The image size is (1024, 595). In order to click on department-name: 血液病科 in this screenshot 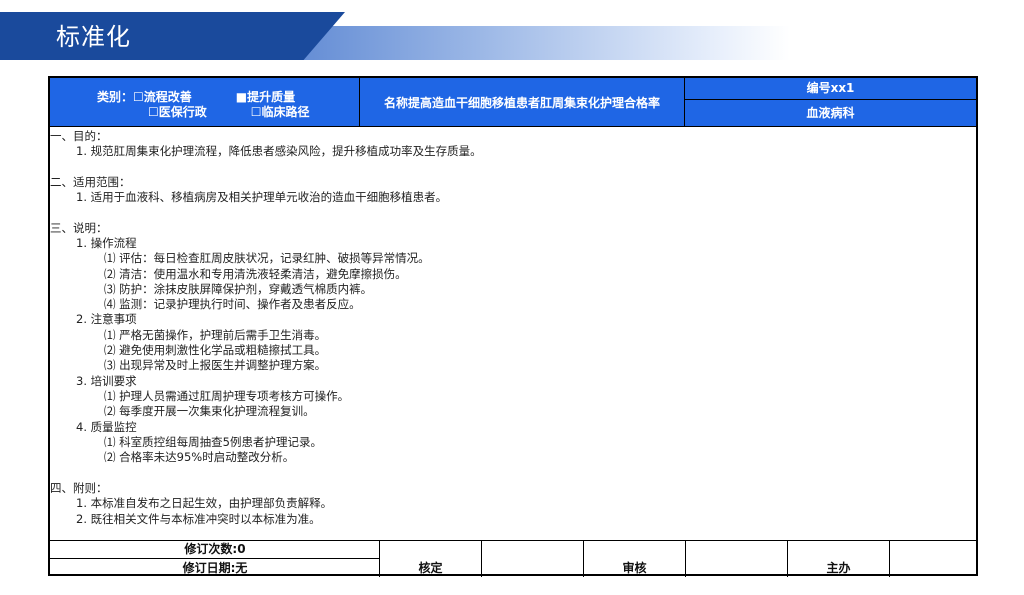, I will do `click(830, 113)`.